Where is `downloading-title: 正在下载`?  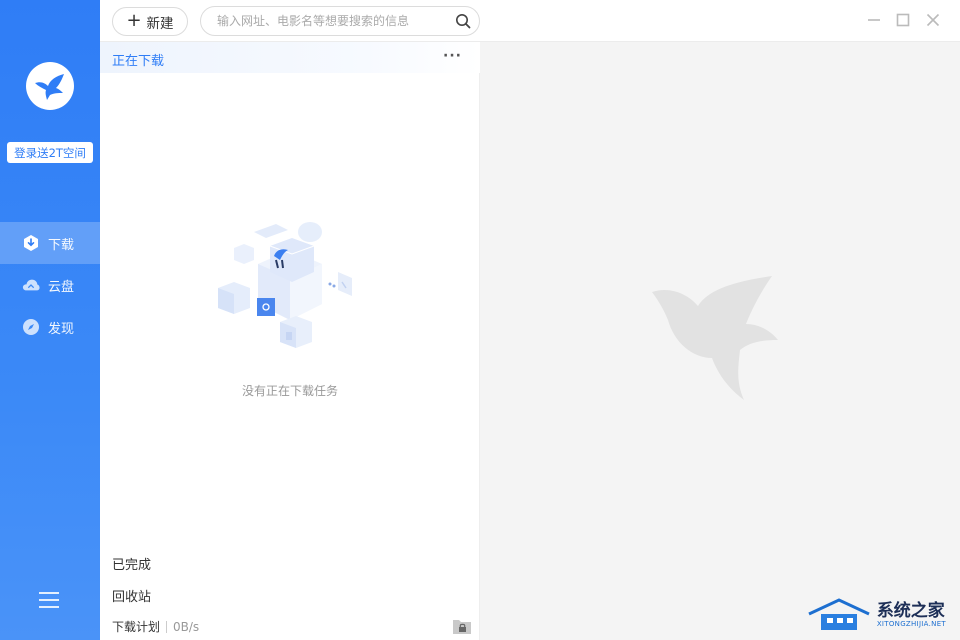
downloading-title: 正在下载 is located at coordinates (138, 61).